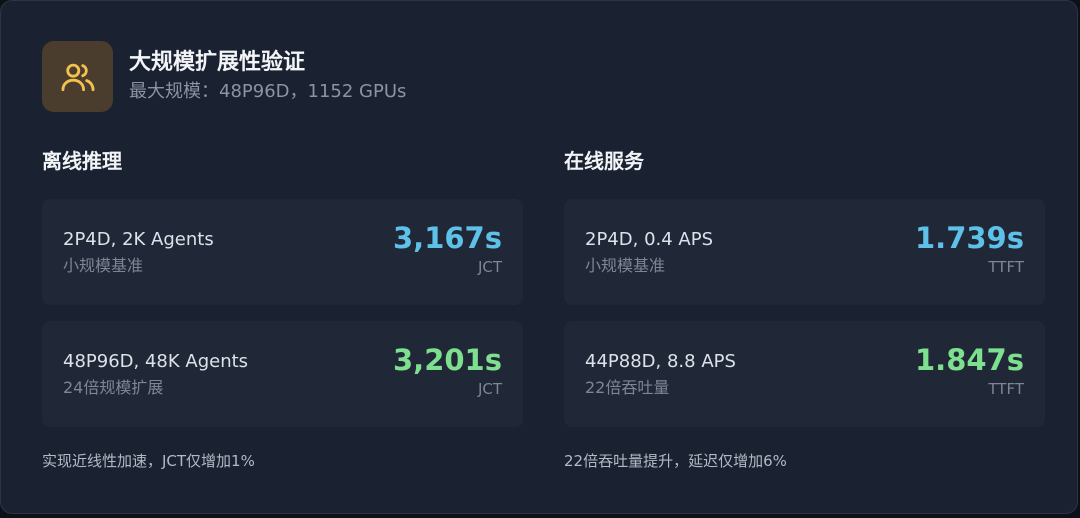 This screenshot has width=1080, height=518. I want to click on online-section-title: 在线服务, so click(604, 161).